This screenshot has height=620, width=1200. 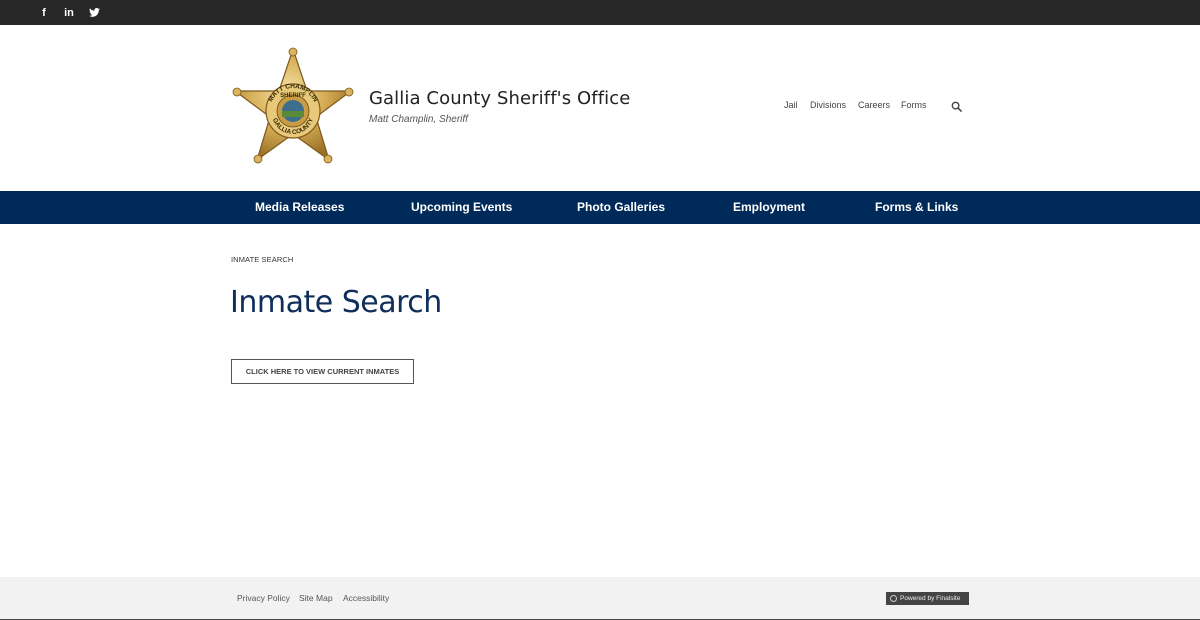 I want to click on site-subtitle: Matt Champlin, Sheriff, so click(x=418, y=119).